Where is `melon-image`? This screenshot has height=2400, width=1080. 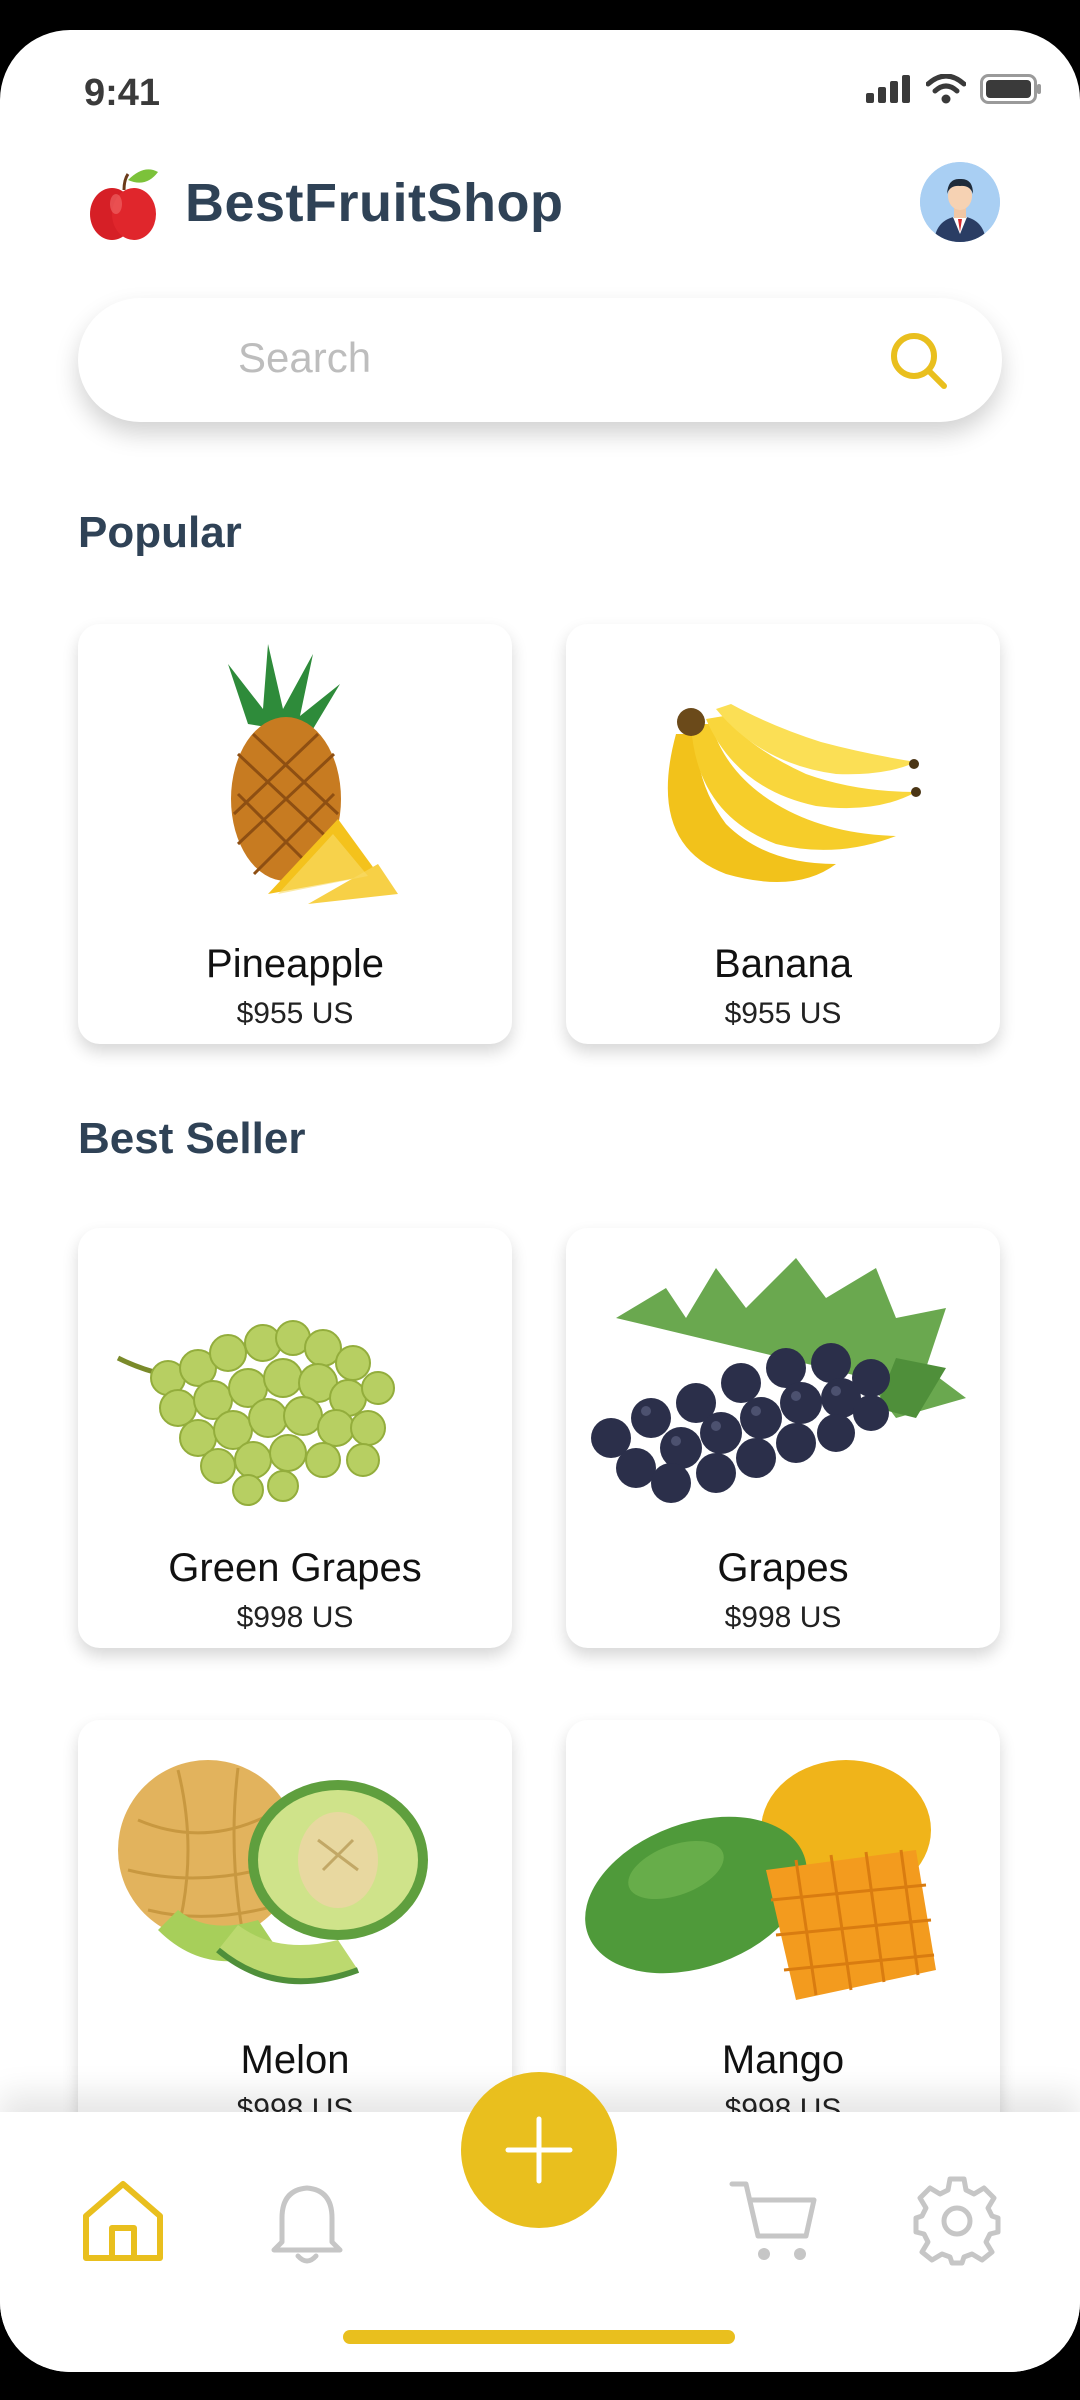 melon-image is located at coordinates (273, 1872).